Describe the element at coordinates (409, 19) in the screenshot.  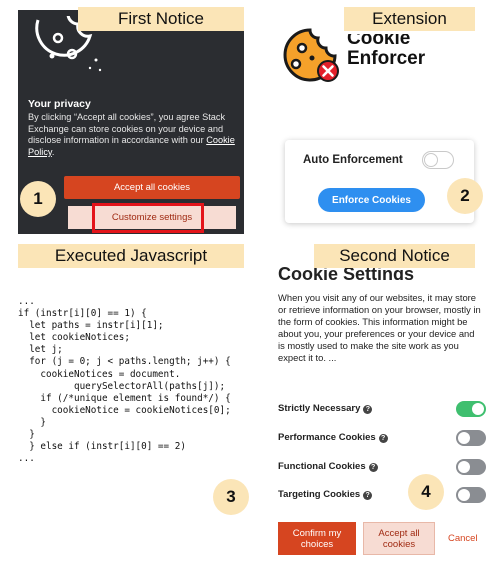
I see `label-extension: Extension` at that location.